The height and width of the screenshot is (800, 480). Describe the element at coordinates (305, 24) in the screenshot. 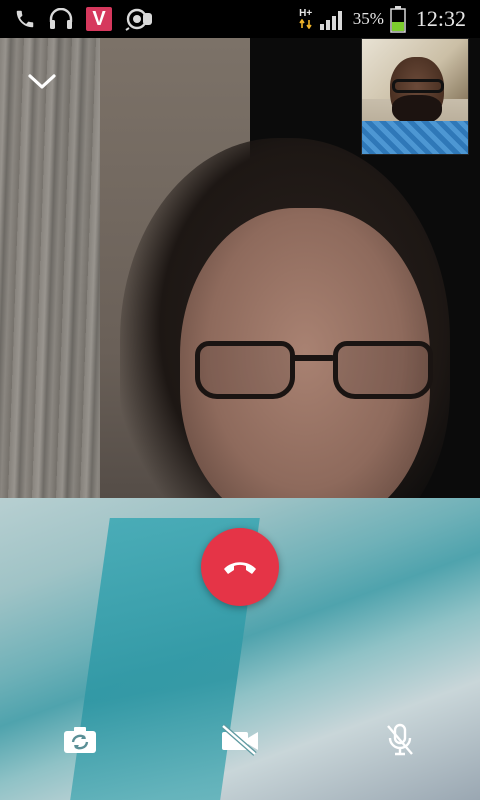

I see `data-arrows-icon` at that location.